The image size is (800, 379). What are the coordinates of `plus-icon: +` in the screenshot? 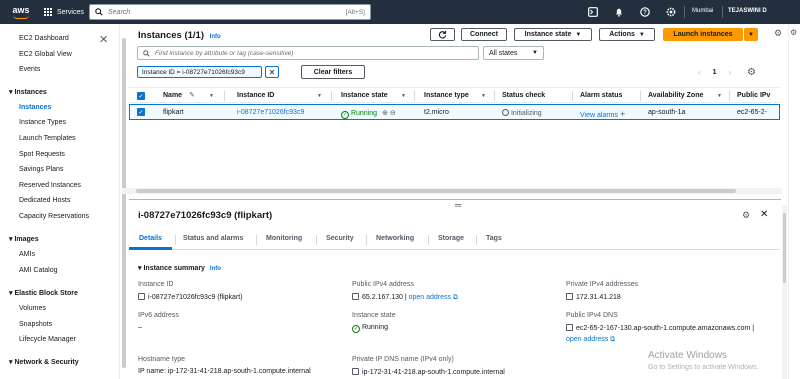 It's located at (622, 114).